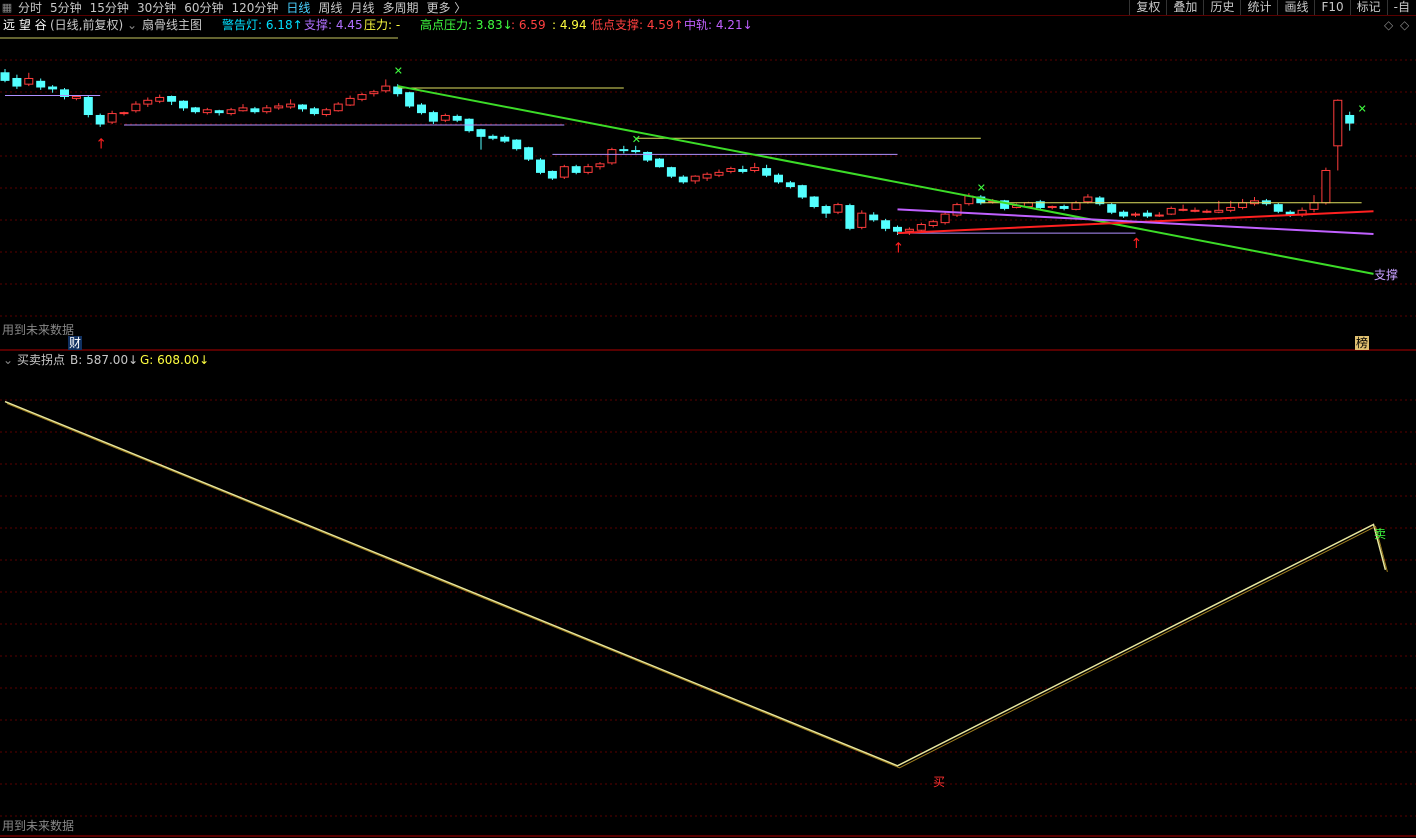 This screenshot has width=1416, height=838. What do you see at coordinates (38, 826) in the screenshot?
I see `sub-footer-note: 用到未来数据` at bounding box center [38, 826].